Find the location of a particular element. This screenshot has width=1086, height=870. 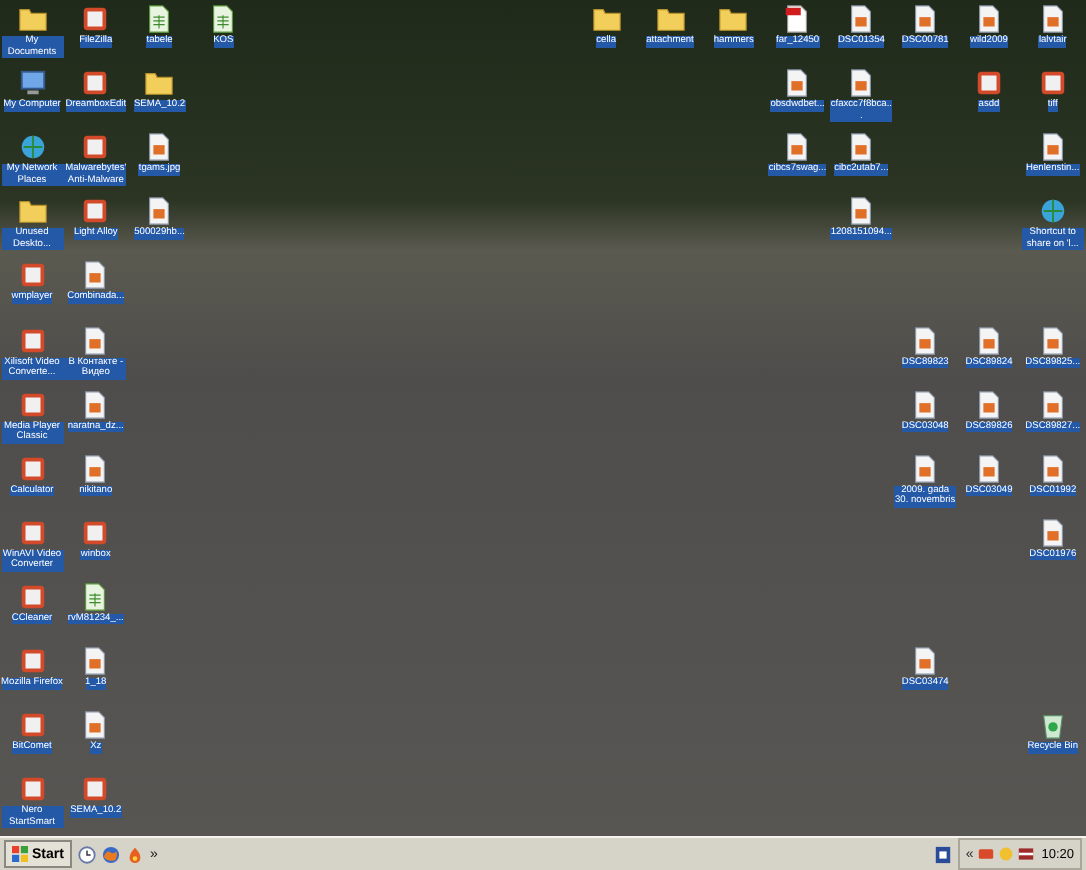

pdf-file-icon is located at coordinates (797, 19).